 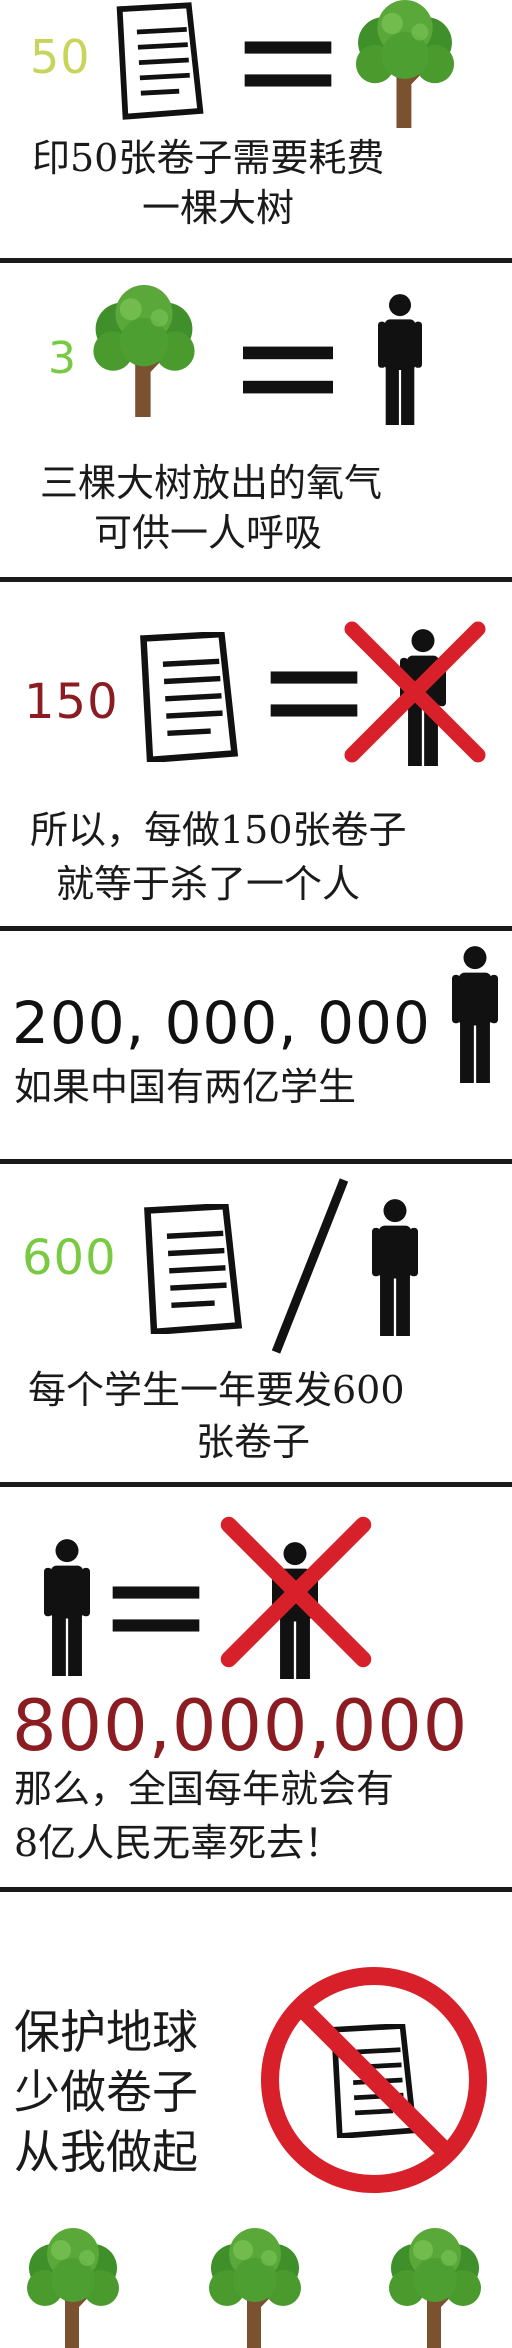 I want to click on panel-papers-kill-person: 150 所以，每做150张卷子 就等于杀了一个人, so click(x=256, y=754).